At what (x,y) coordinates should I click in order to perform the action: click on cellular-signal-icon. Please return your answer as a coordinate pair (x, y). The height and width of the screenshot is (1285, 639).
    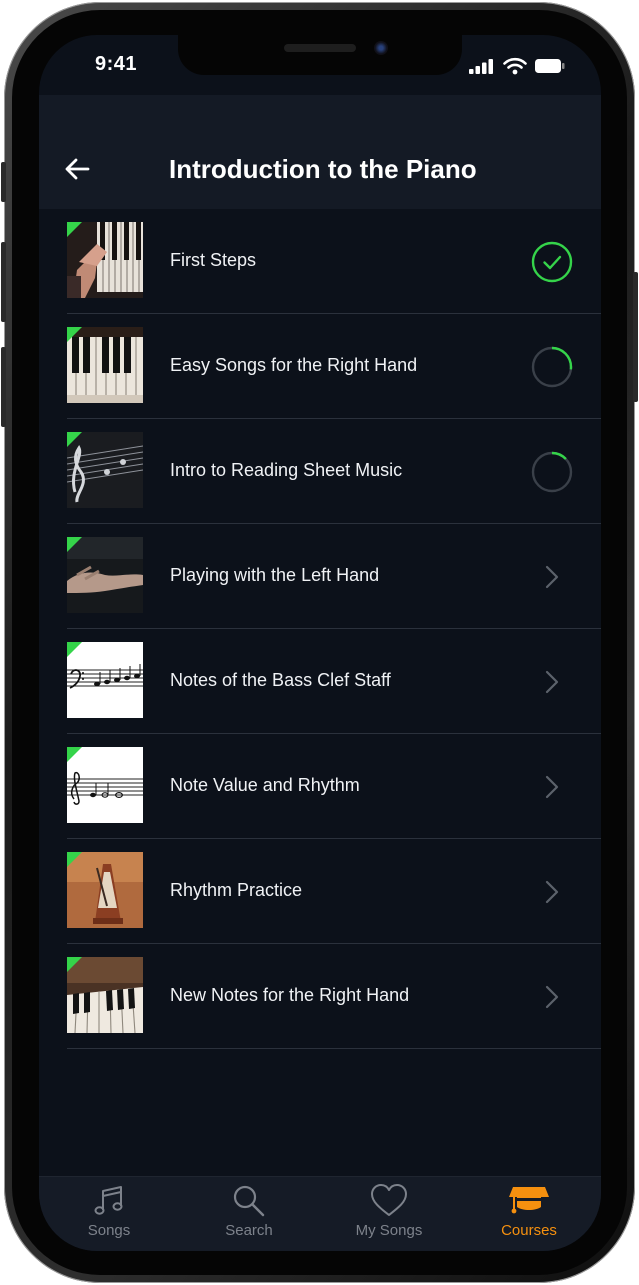
    Looking at the image, I should click on (481, 66).